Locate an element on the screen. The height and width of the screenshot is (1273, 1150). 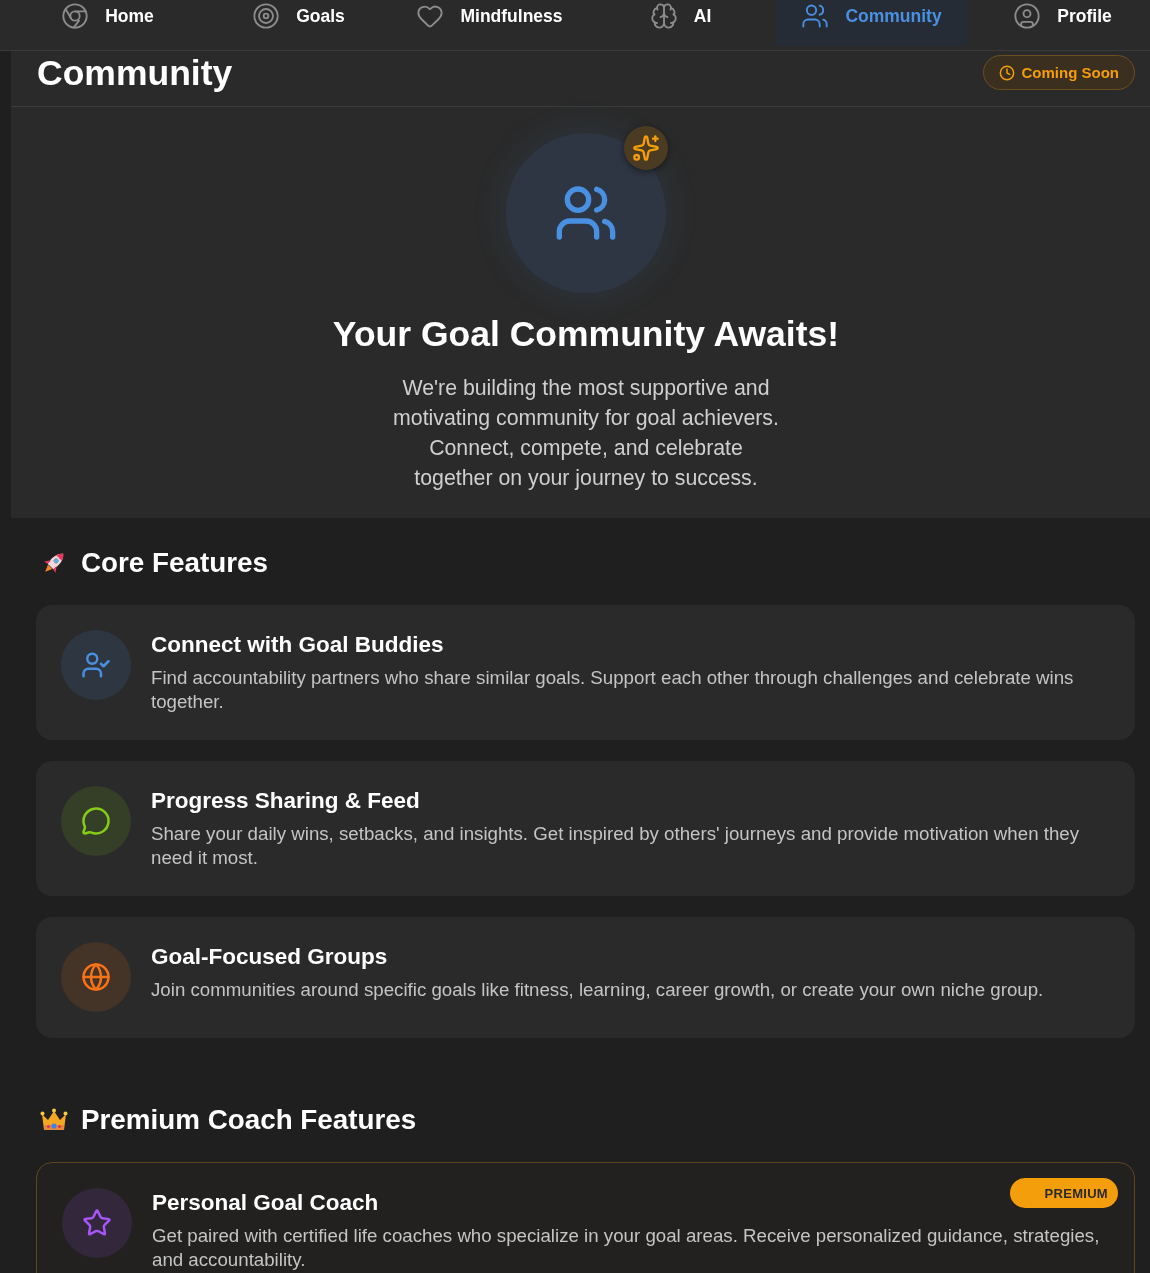
crown-icon is located at coordinates (54, 1120).